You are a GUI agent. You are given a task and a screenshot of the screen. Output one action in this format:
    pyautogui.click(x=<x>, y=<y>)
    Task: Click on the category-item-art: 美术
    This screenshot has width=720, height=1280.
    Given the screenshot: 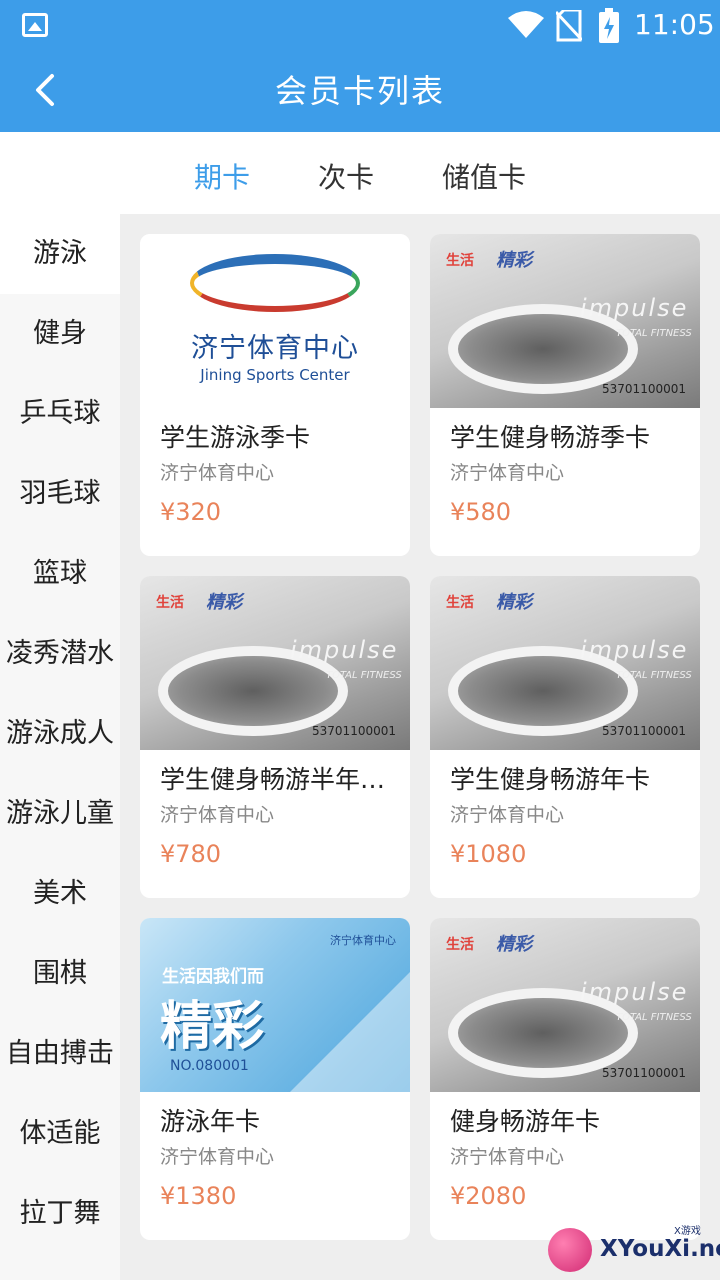 What is the action you would take?
    pyautogui.click(x=60, y=894)
    